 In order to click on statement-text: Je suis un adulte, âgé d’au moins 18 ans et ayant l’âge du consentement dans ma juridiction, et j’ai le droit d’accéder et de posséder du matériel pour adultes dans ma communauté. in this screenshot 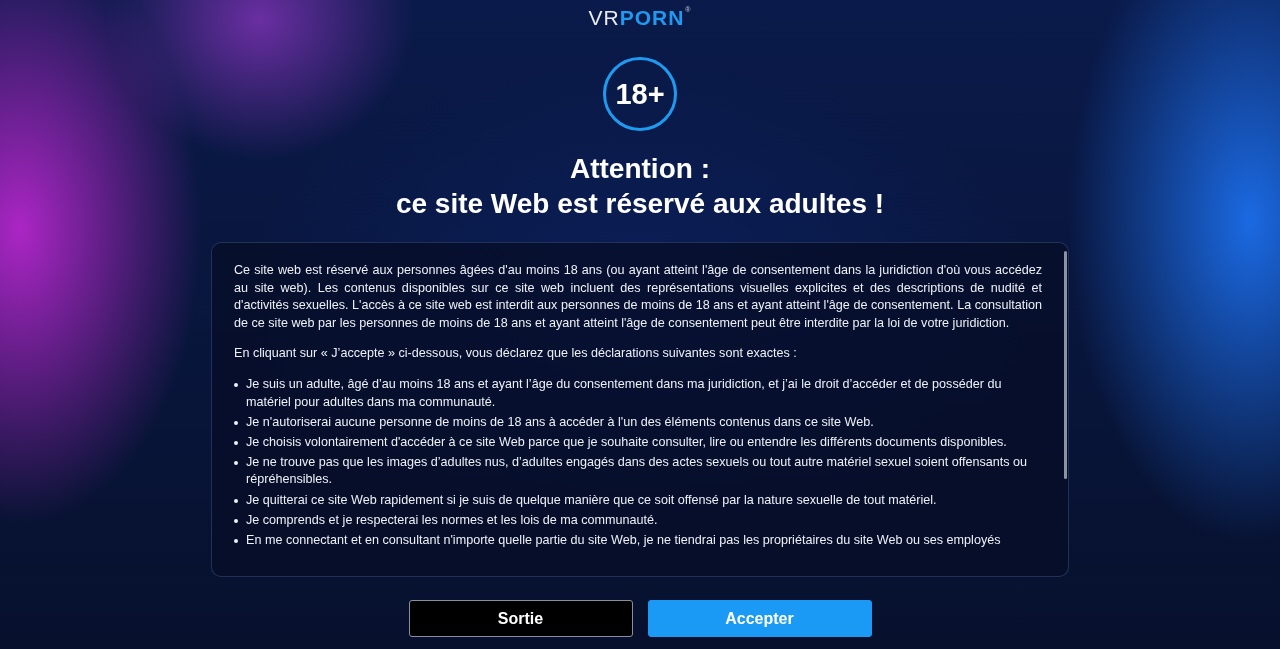, I will do `click(624, 393)`.